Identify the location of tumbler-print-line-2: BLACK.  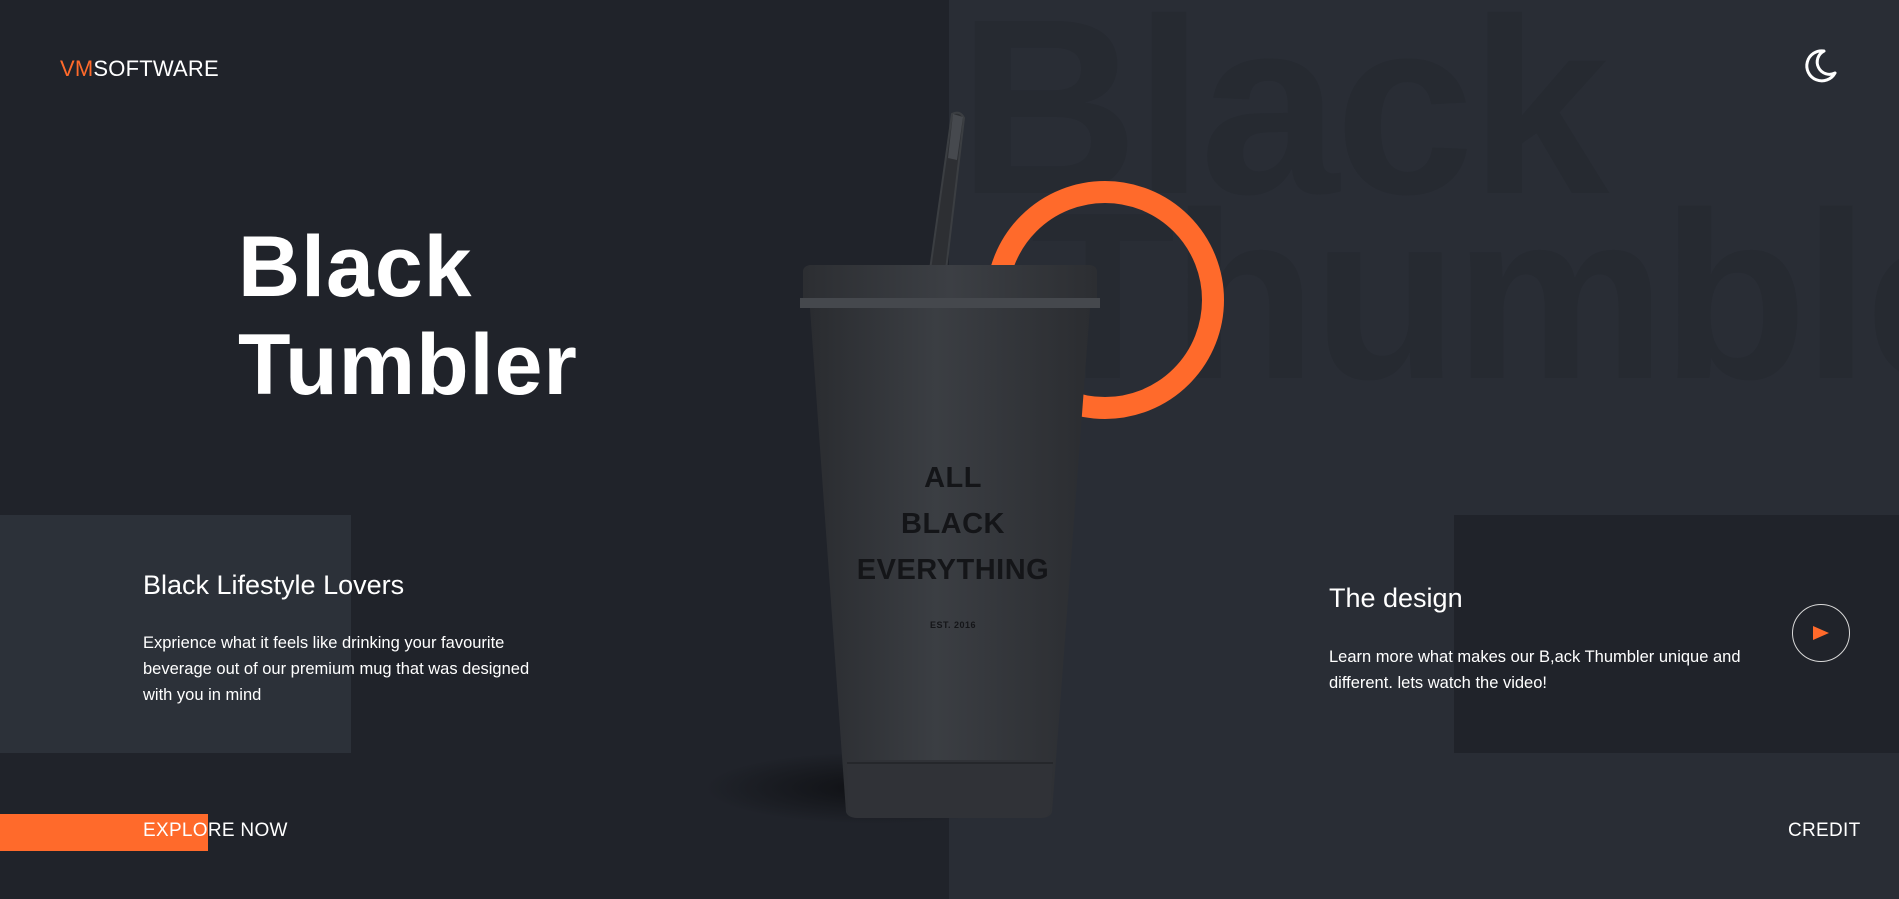
(953, 524).